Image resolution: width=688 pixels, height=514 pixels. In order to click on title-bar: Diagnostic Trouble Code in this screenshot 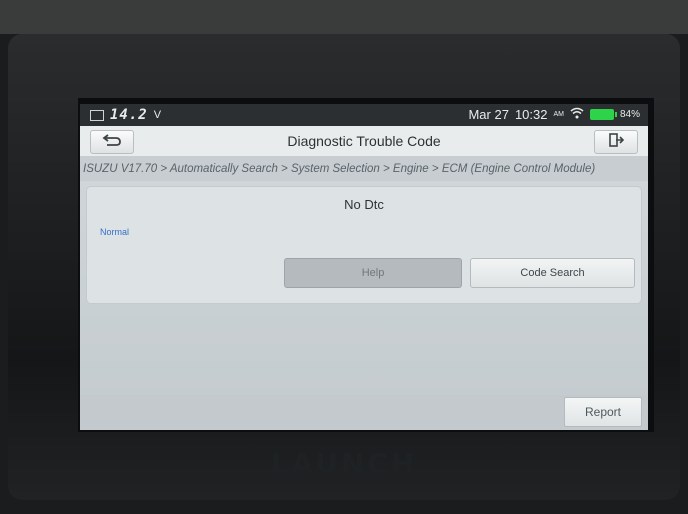, I will do `click(364, 141)`.